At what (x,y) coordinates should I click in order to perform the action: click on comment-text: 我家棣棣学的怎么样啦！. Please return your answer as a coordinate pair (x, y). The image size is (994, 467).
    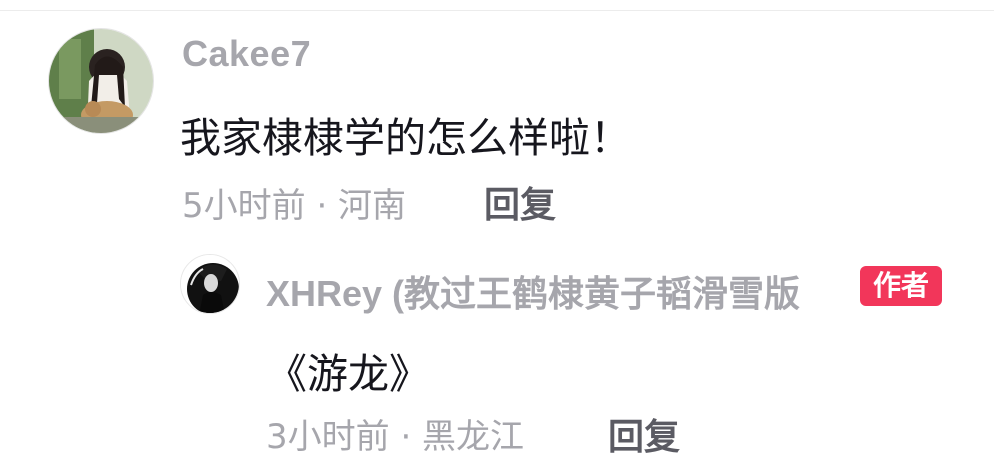
    Looking at the image, I should click on (405, 138).